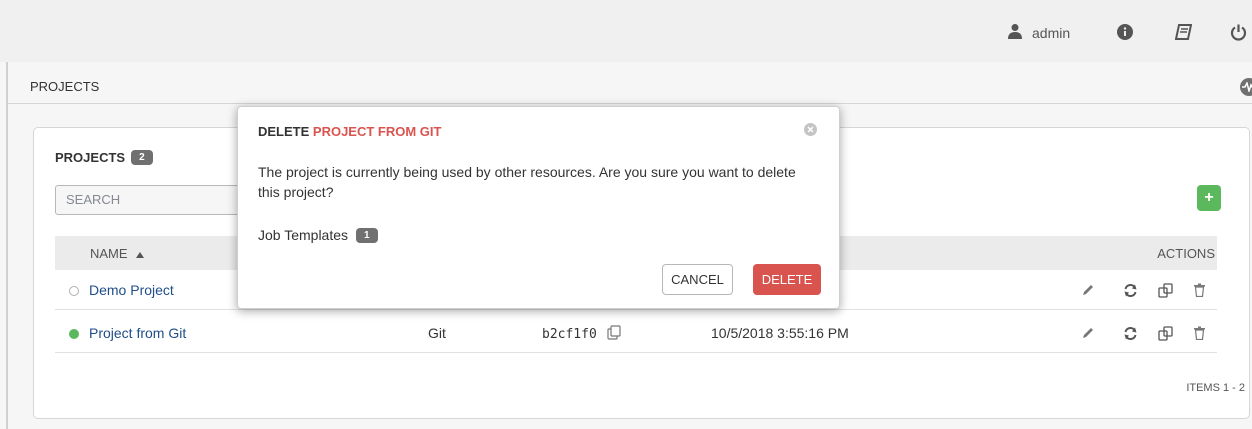  Describe the element at coordinates (780, 333) in the screenshot. I see `last-updated: 10/5/2018 3:55:16 PM` at that location.